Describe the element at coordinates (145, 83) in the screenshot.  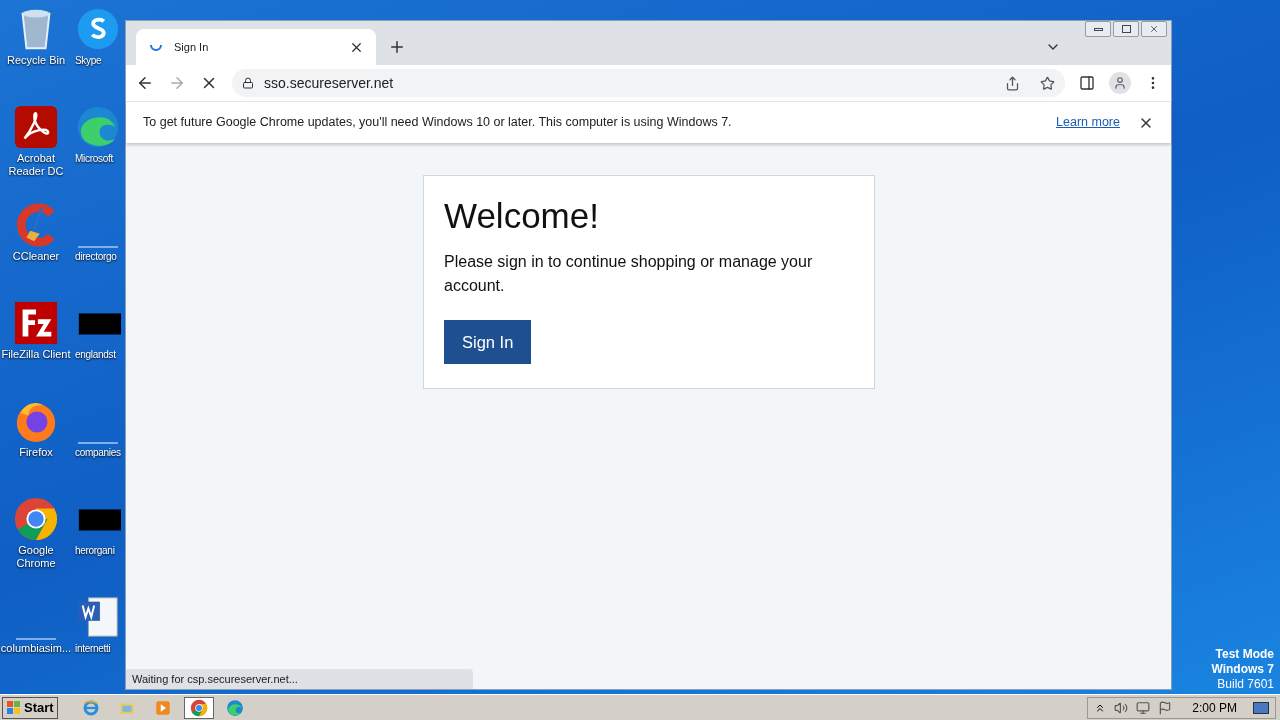
I see `back-icon` at that location.